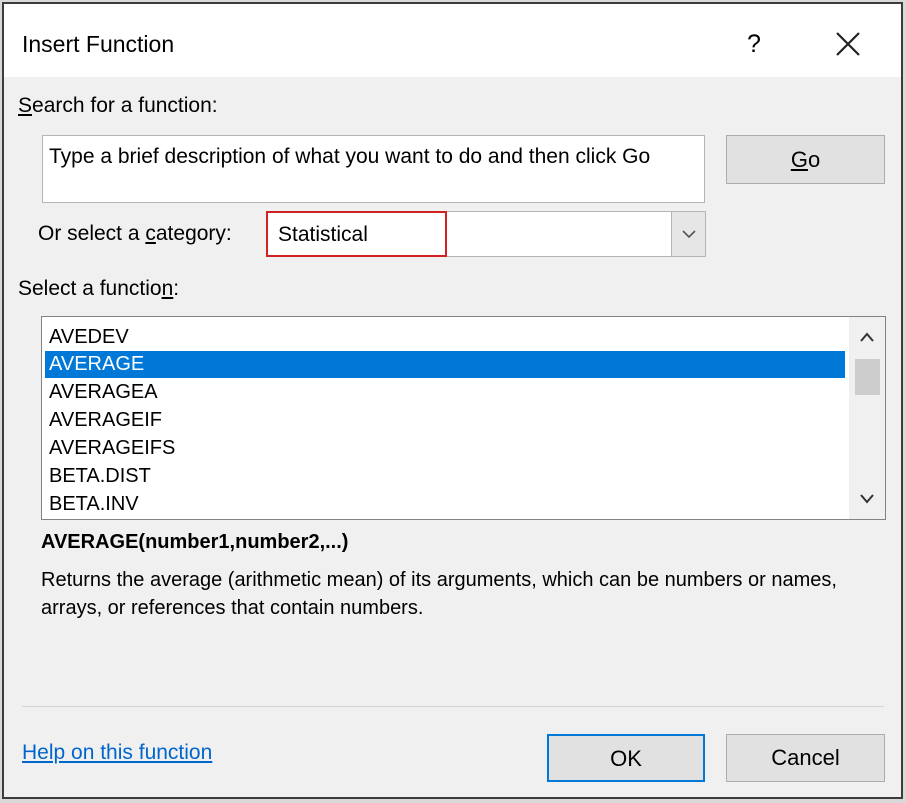  What do you see at coordinates (867, 377) in the screenshot?
I see `scrollbar-thumb` at bounding box center [867, 377].